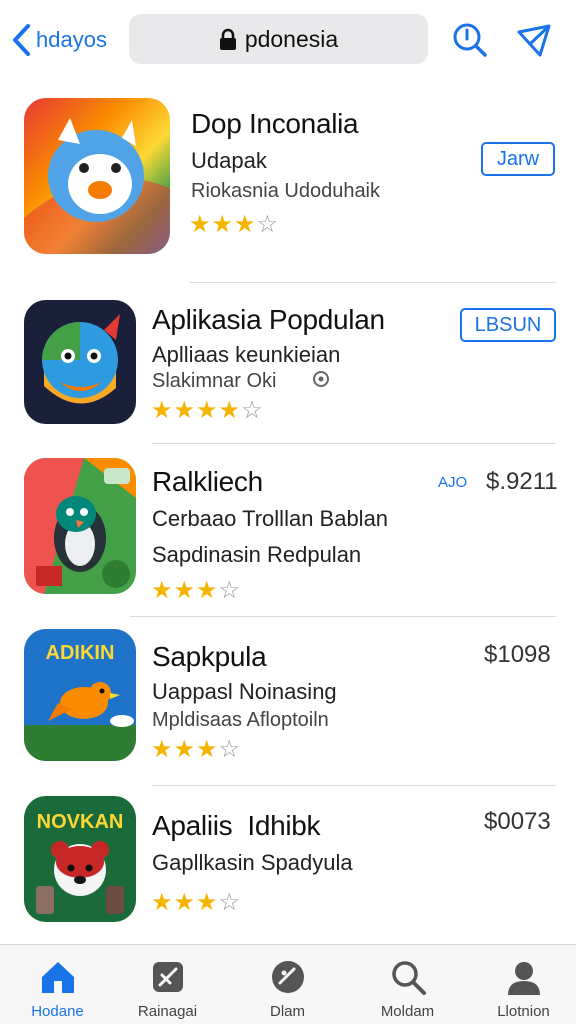 This screenshot has width=576, height=1024. Describe the element at coordinates (522, 482) in the screenshot. I see `price-button: $.9211` at that location.